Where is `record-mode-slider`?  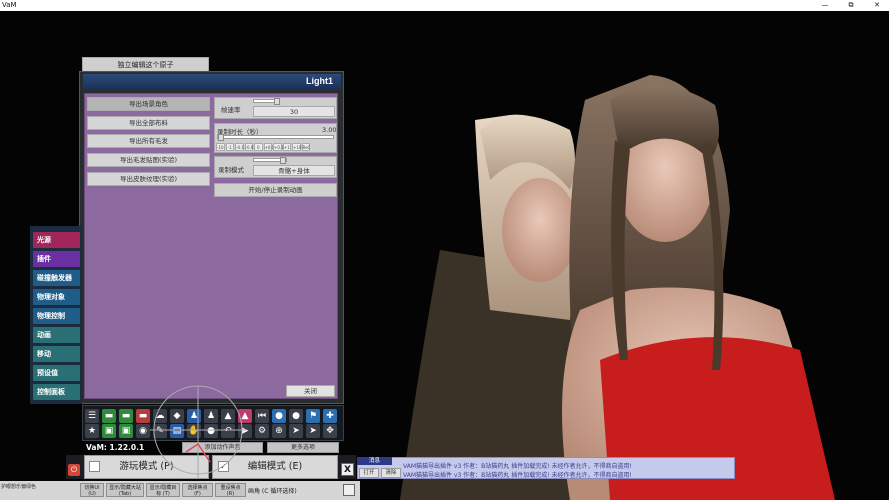 record-mode-slider is located at coordinates (270, 160).